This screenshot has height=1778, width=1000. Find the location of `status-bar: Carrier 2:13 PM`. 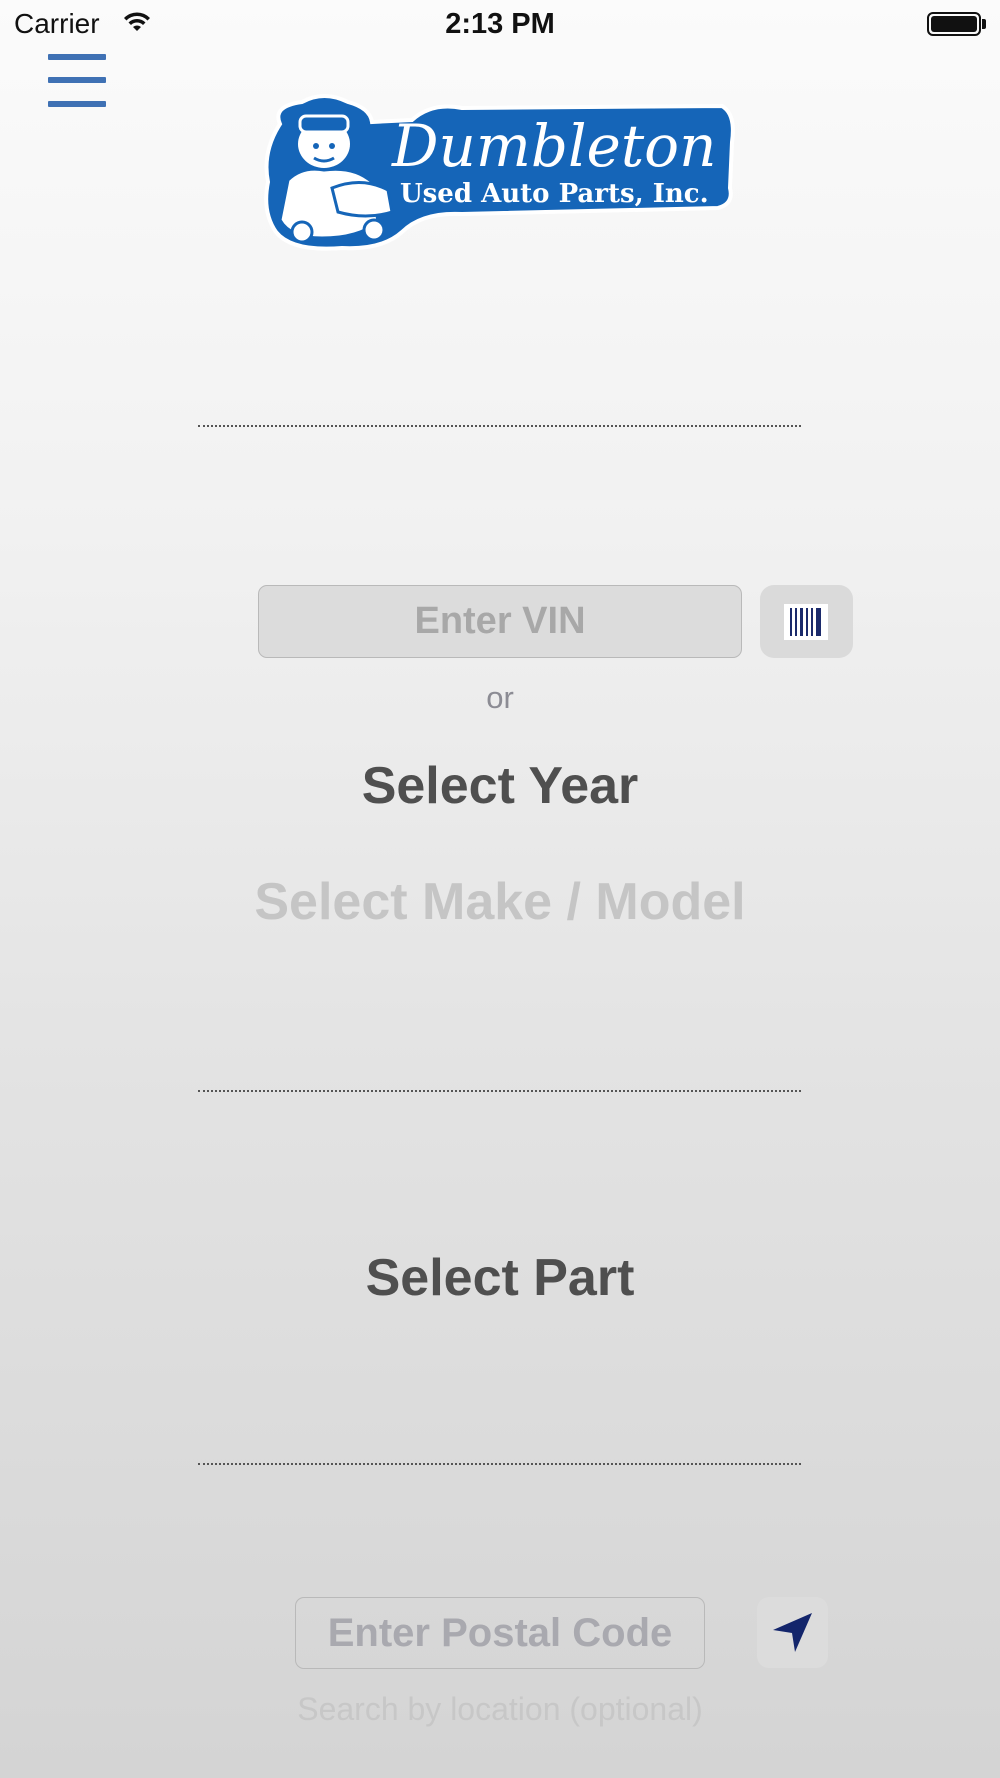

status-bar: Carrier 2:13 PM is located at coordinates (500, 25).